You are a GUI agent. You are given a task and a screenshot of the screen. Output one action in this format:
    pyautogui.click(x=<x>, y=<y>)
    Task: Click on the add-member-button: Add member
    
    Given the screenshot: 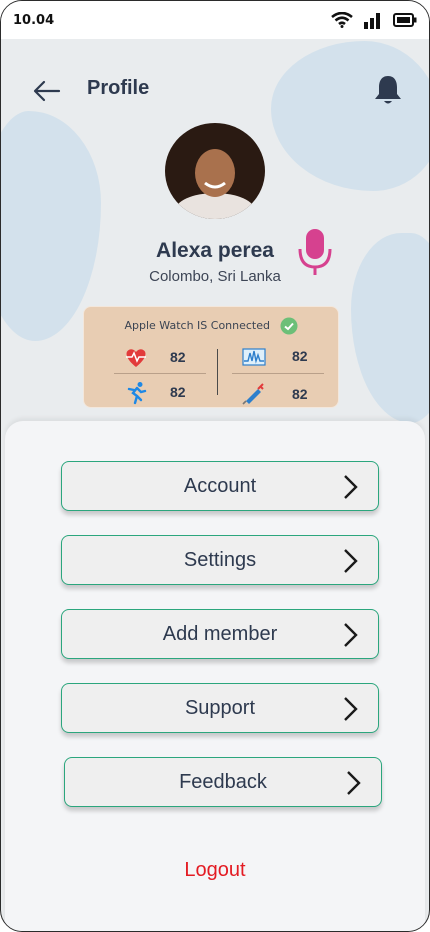 What is the action you would take?
    pyautogui.click(x=220, y=634)
    